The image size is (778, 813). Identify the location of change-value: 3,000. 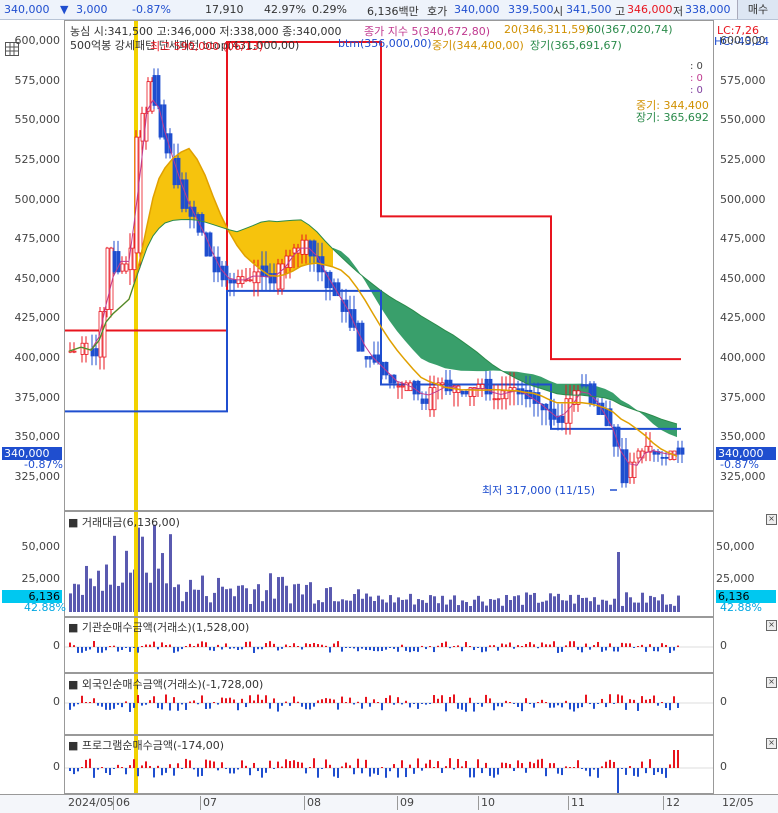
(92, 9).